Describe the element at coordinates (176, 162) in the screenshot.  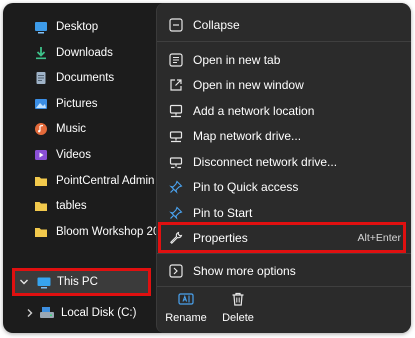
I see `disconnect-drive-icon` at that location.